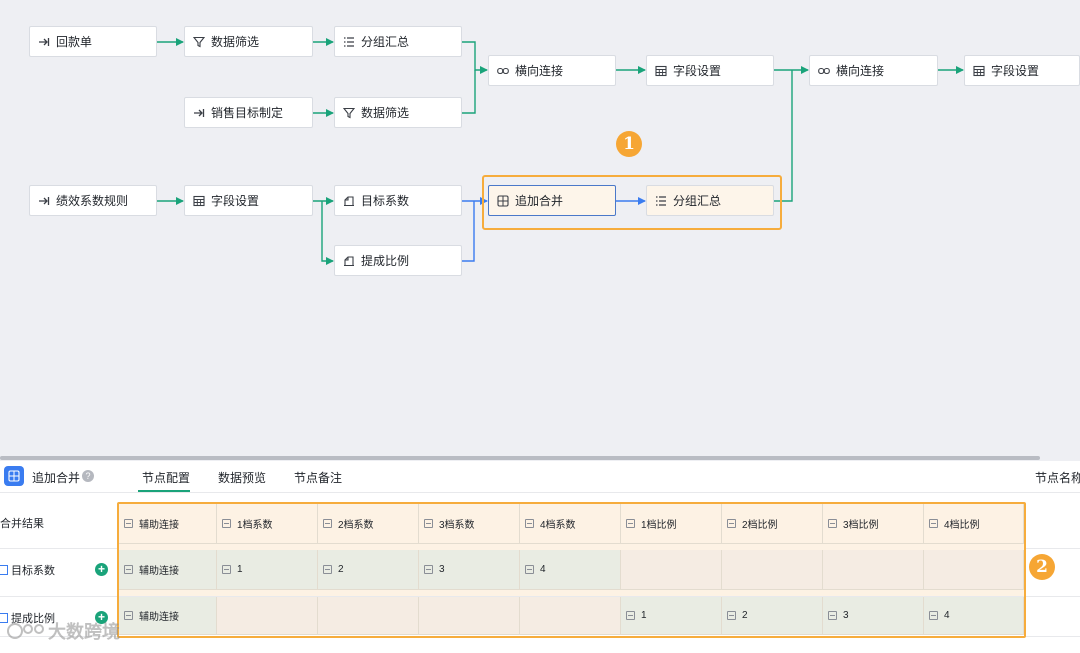  What do you see at coordinates (248, 200) in the screenshot?
I see `node-字段设置-3: 字段设置` at bounding box center [248, 200].